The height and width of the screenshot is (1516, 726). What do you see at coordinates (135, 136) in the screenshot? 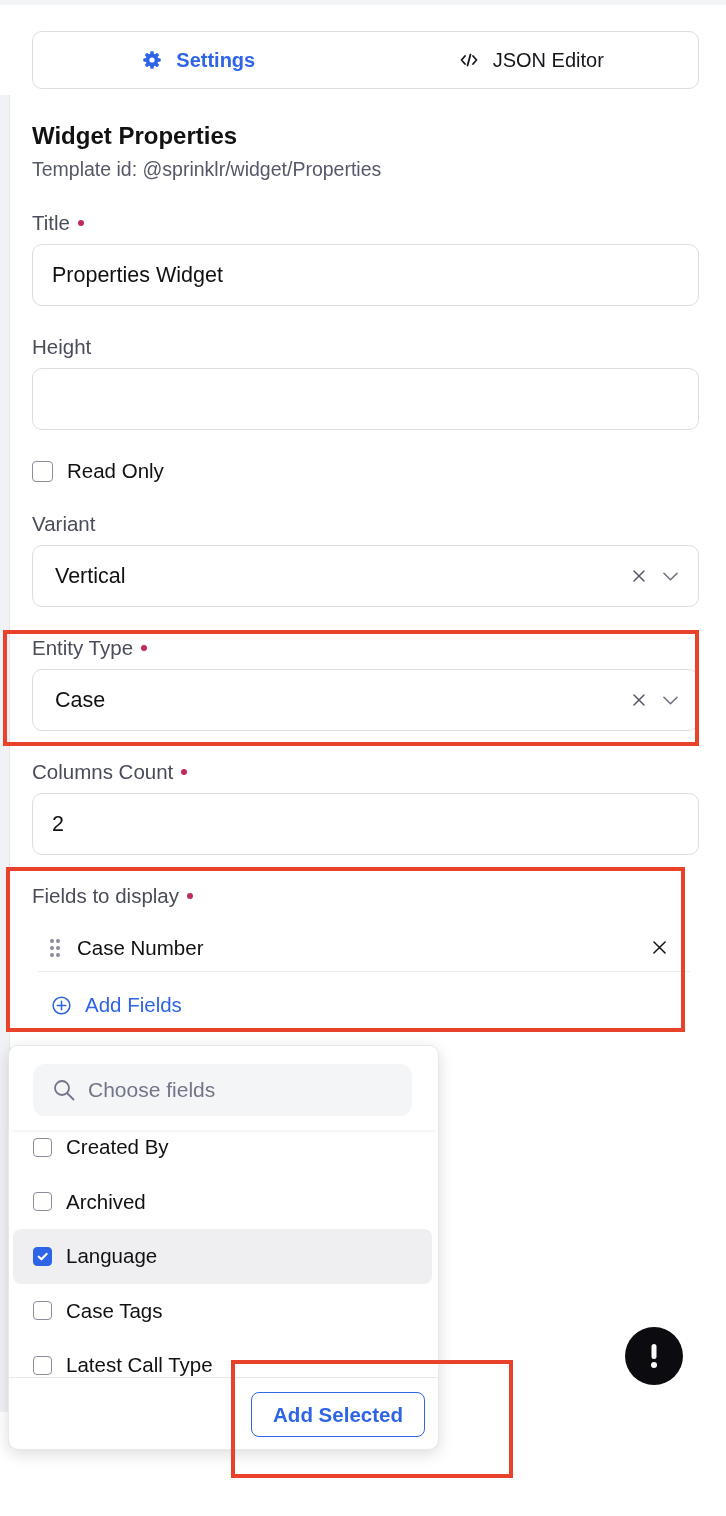
I see `panel-title: Widget Properties` at bounding box center [135, 136].